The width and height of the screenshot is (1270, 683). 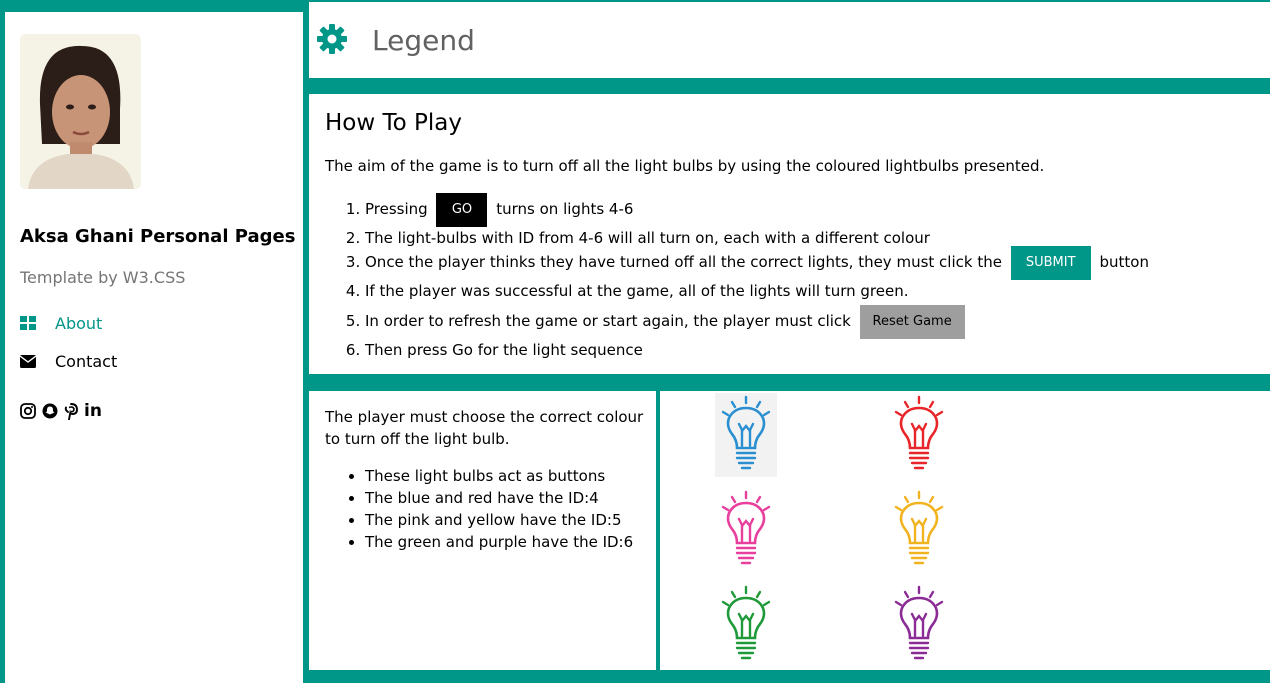 What do you see at coordinates (499, 498) in the screenshot?
I see `list-item: The blue and red have the ID:4` at bounding box center [499, 498].